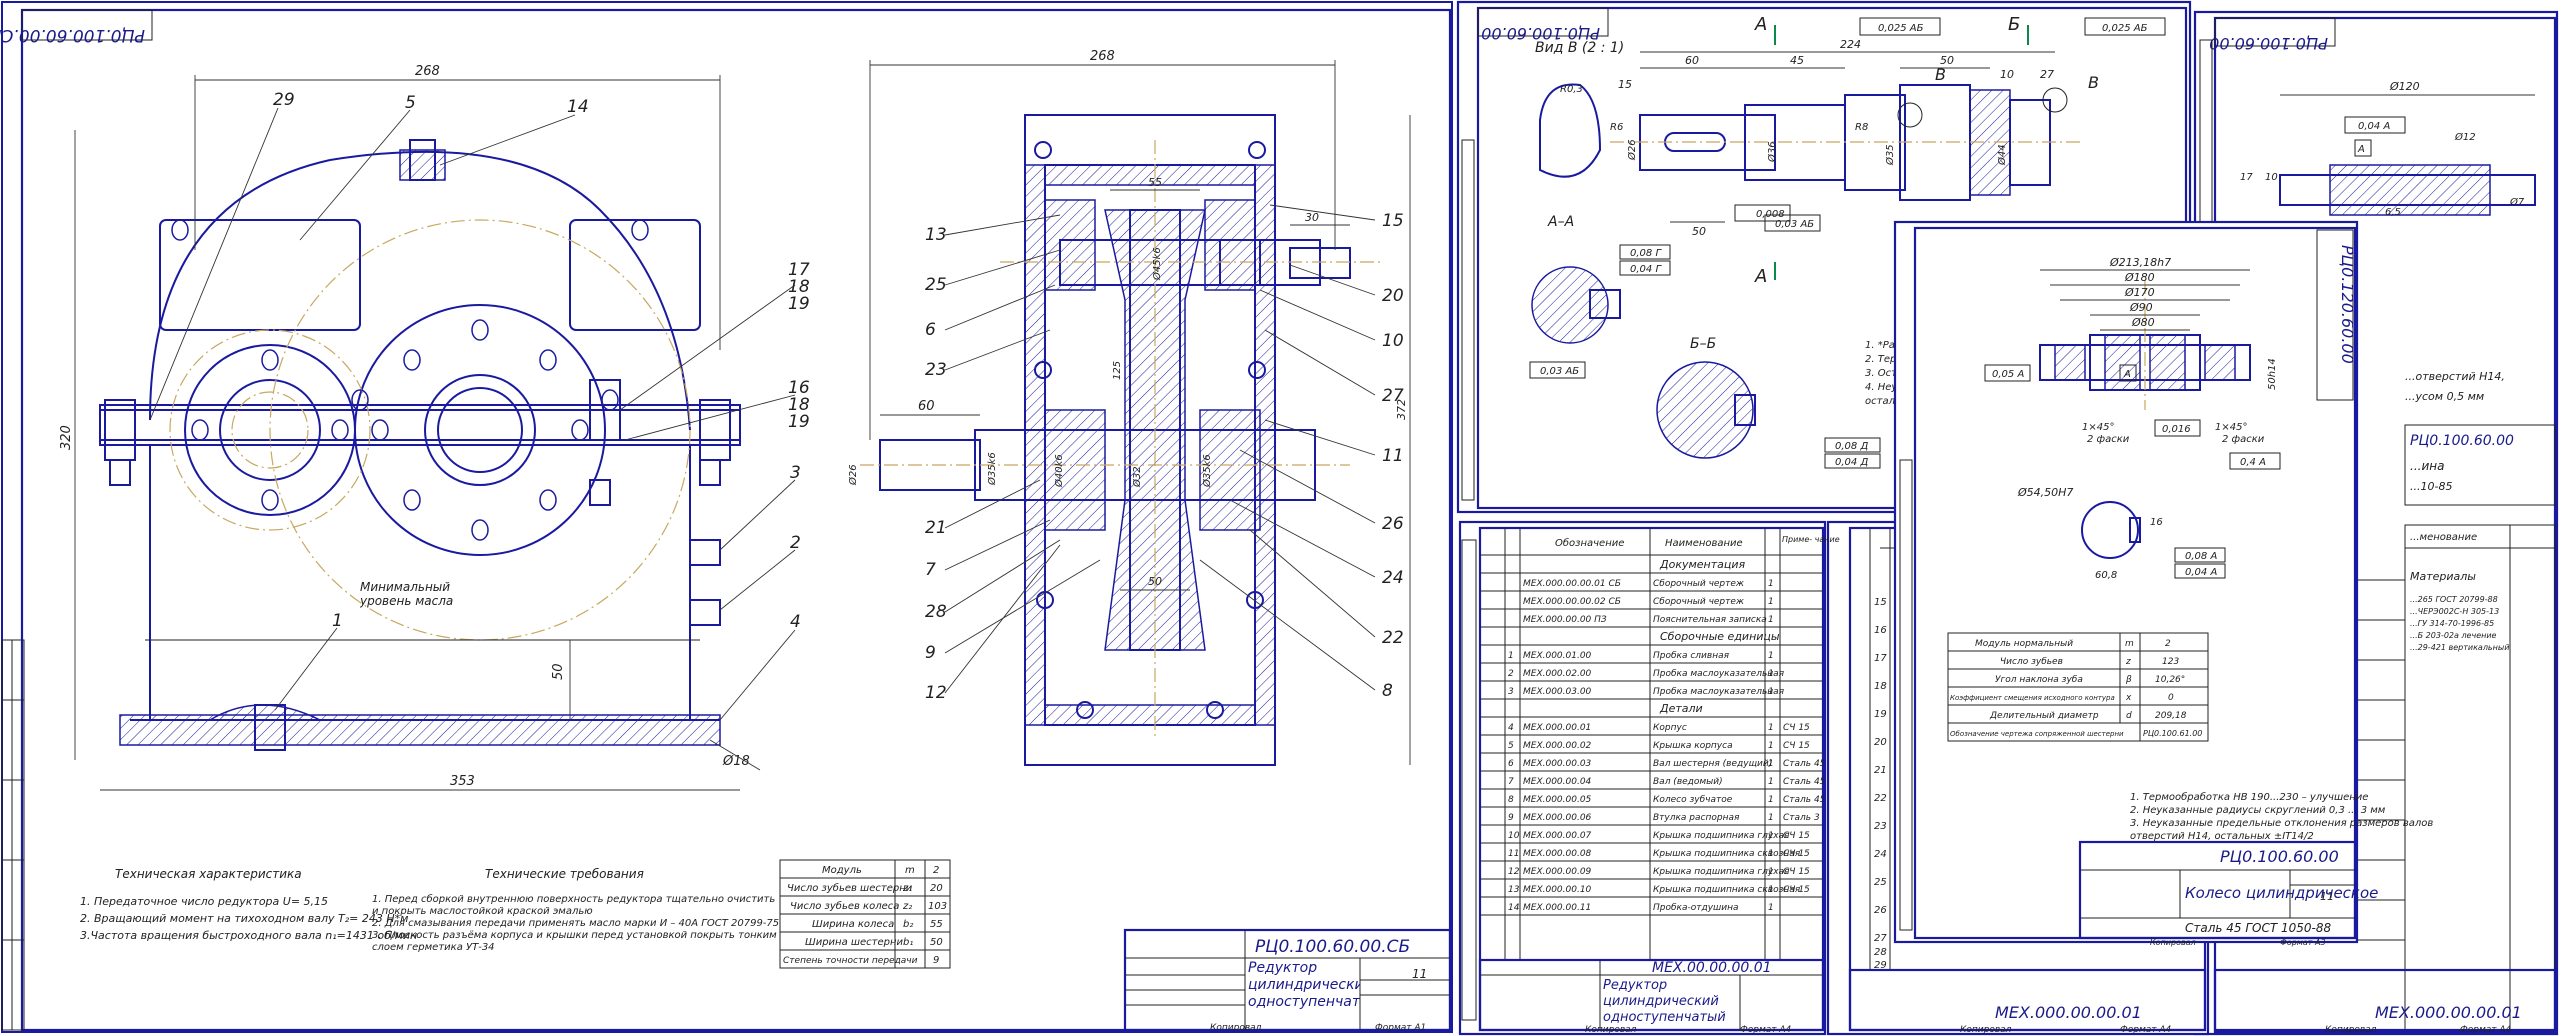 The height and width of the screenshot is (1036, 2560). I want to click on s2-tol-1: 0,025 АБ, so click(1901, 28).